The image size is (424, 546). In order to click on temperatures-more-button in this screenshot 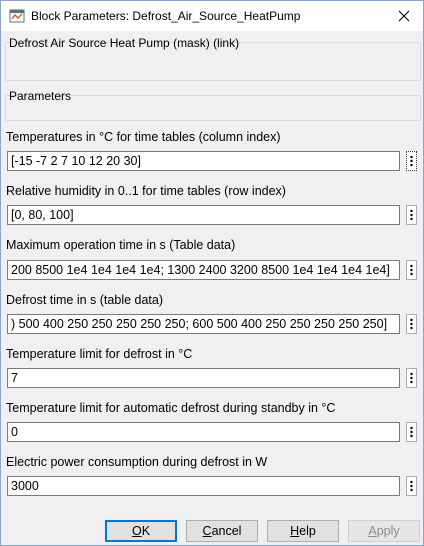, I will do `click(411, 161)`.